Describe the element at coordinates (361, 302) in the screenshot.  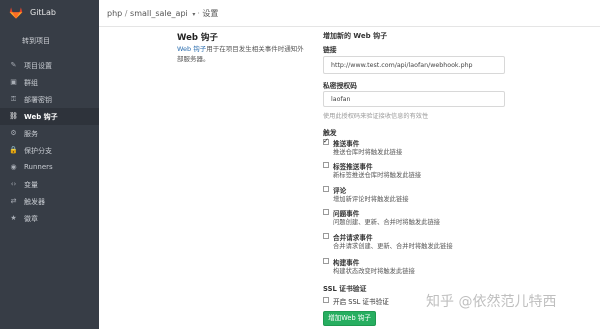
I see `ssl-verification-label: 开启 SSL 证书验证` at that location.